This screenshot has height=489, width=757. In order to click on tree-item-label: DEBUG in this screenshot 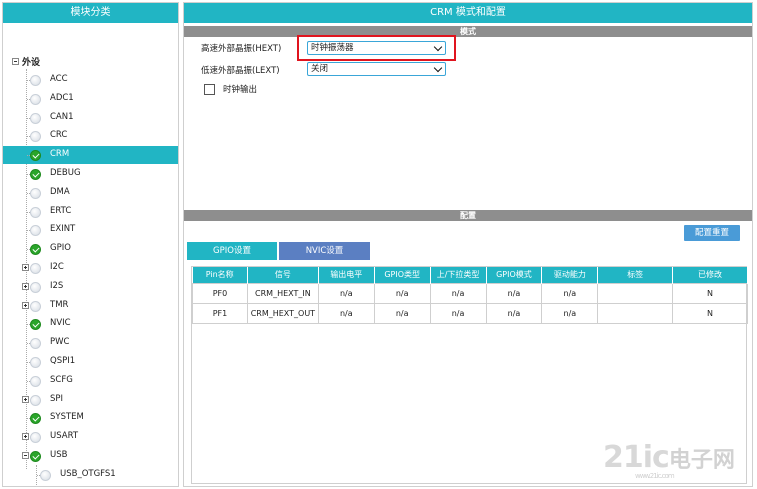, I will do `click(65, 173)`.